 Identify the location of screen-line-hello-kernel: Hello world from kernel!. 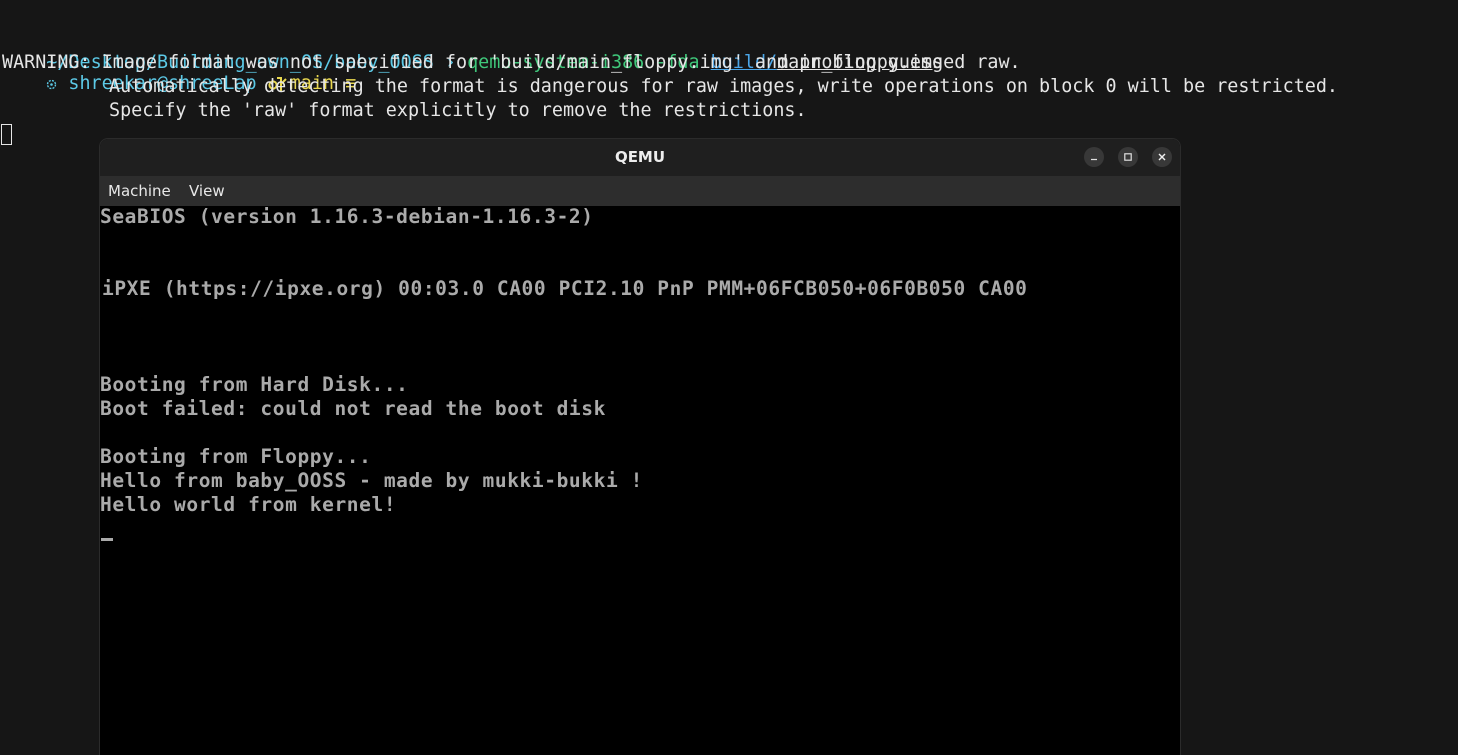
(248, 504).